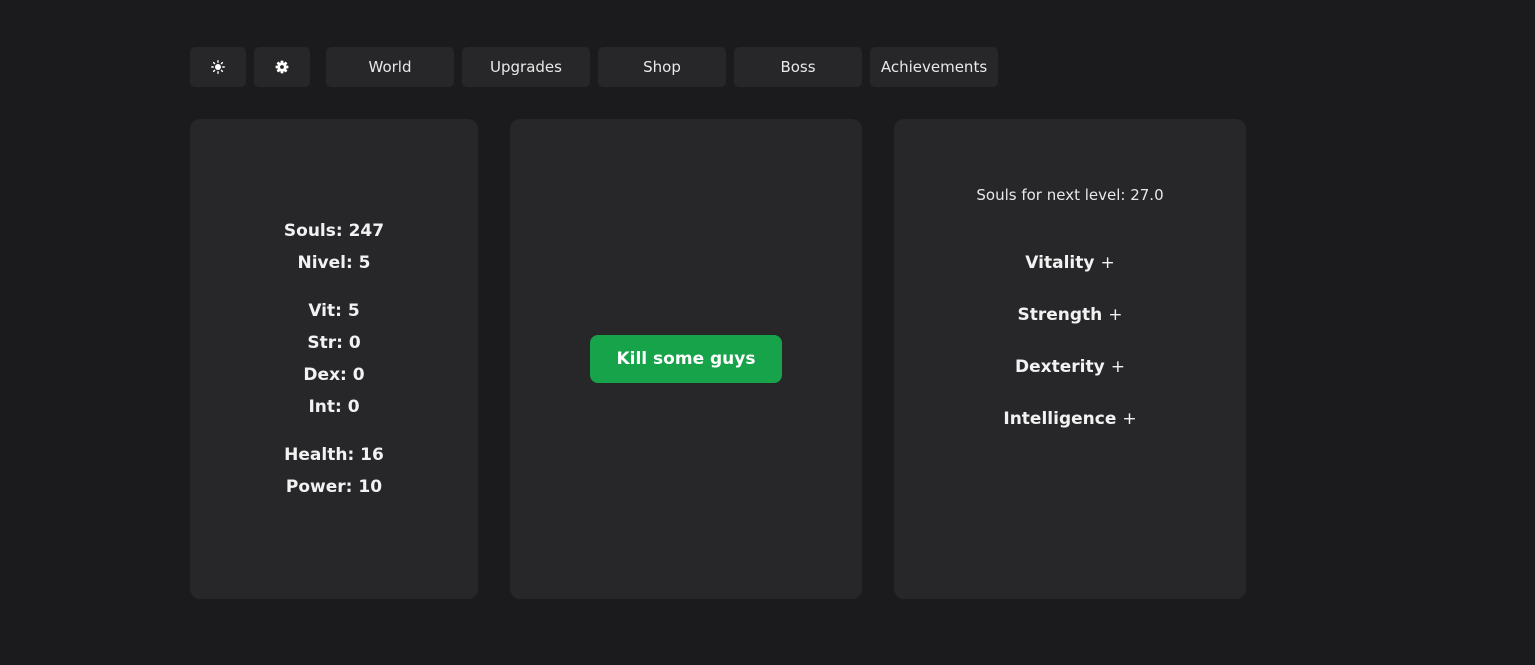 The width and height of the screenshot is (1535, 665). I want to click on attribute-row-intelligence: Intelligence +, so click(1070, 419).